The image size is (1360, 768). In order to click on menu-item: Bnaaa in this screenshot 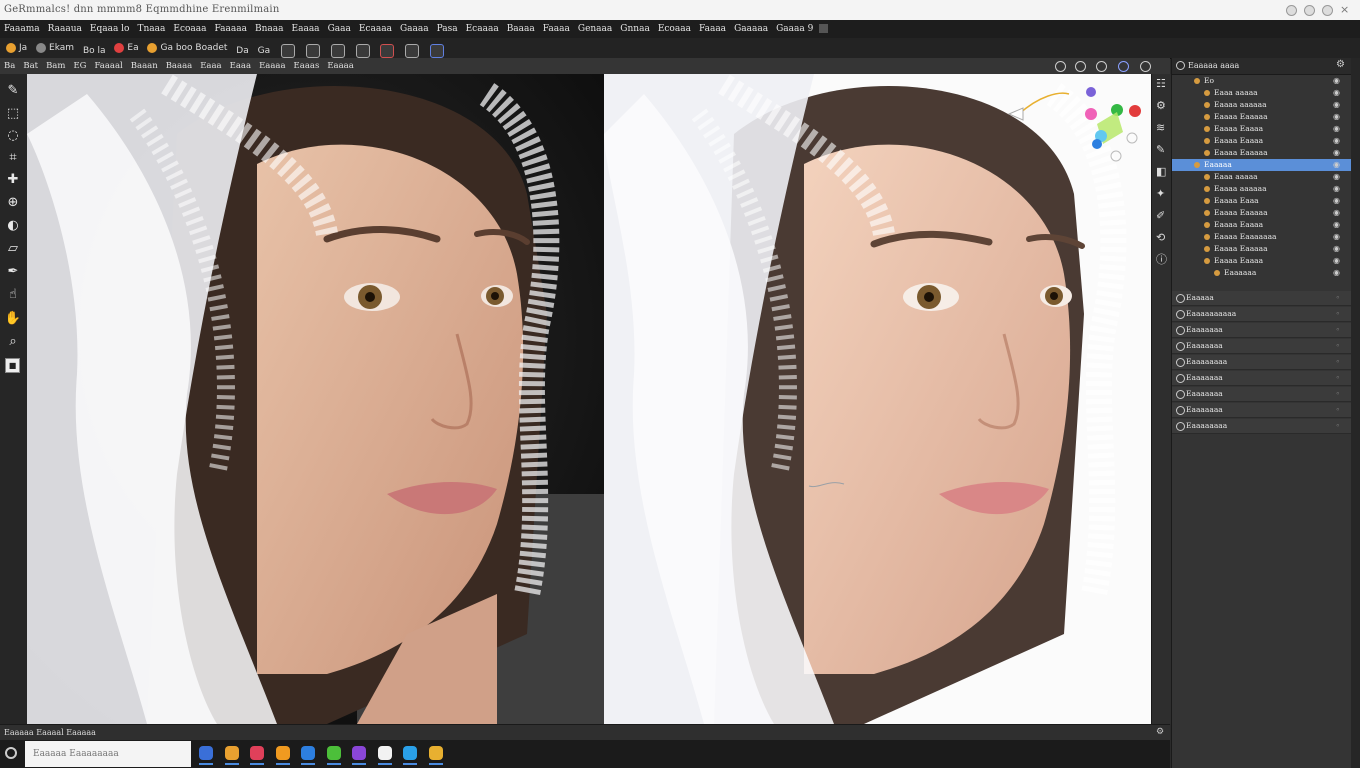, I will do `click(269, 29)`.